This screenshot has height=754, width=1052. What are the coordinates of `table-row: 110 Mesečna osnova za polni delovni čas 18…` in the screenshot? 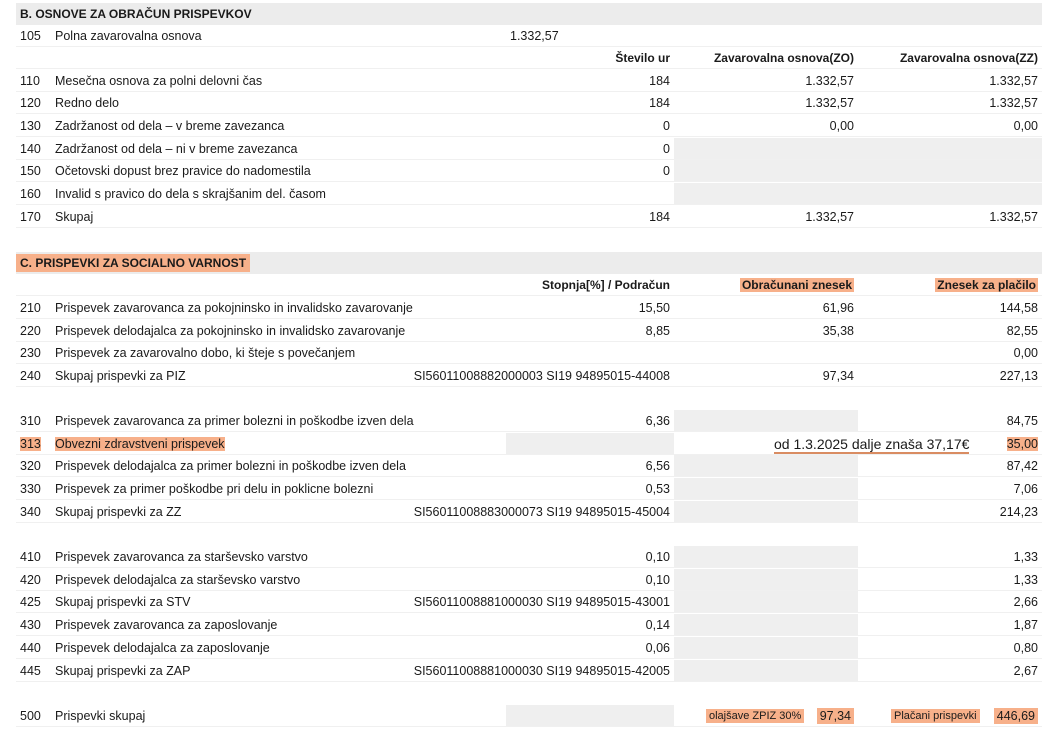 It's located at (529, 81).